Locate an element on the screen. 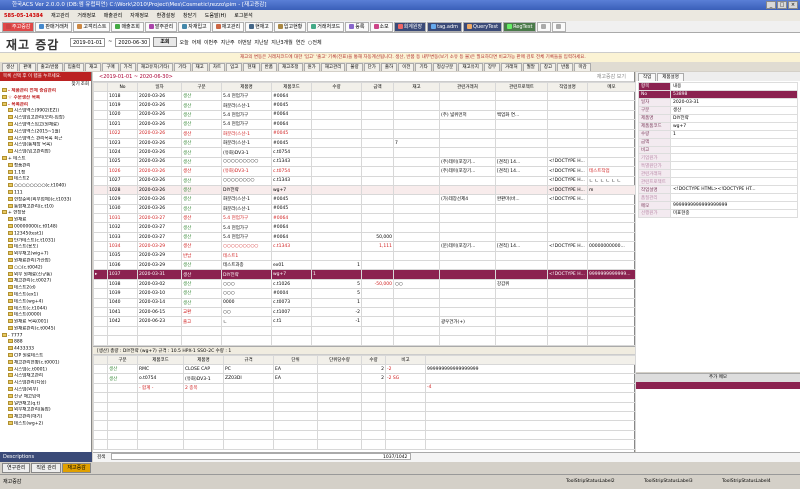 The height and width of the screenshot is (489, 800). tree-item: 외부 원재료(신규통) is located at coordinates (46, 275).